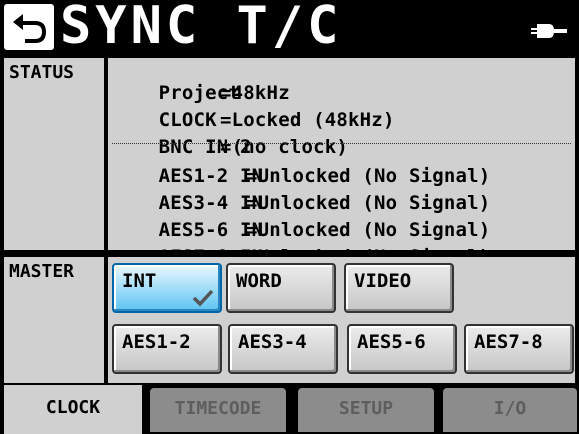 The image size is (579, 434). What do you see at coordinates (73, 409) in the screenshot?
I see `tab-clock: CLOCK` at bounding box center [73, 409].